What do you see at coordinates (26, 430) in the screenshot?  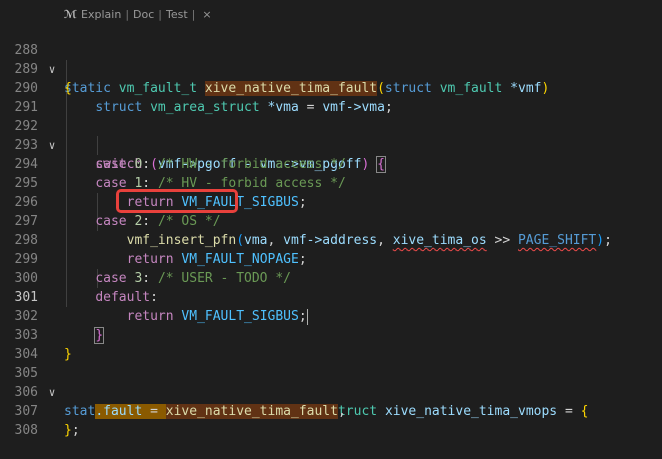 I see `line-number: 308` at bounding box center [26, 430].